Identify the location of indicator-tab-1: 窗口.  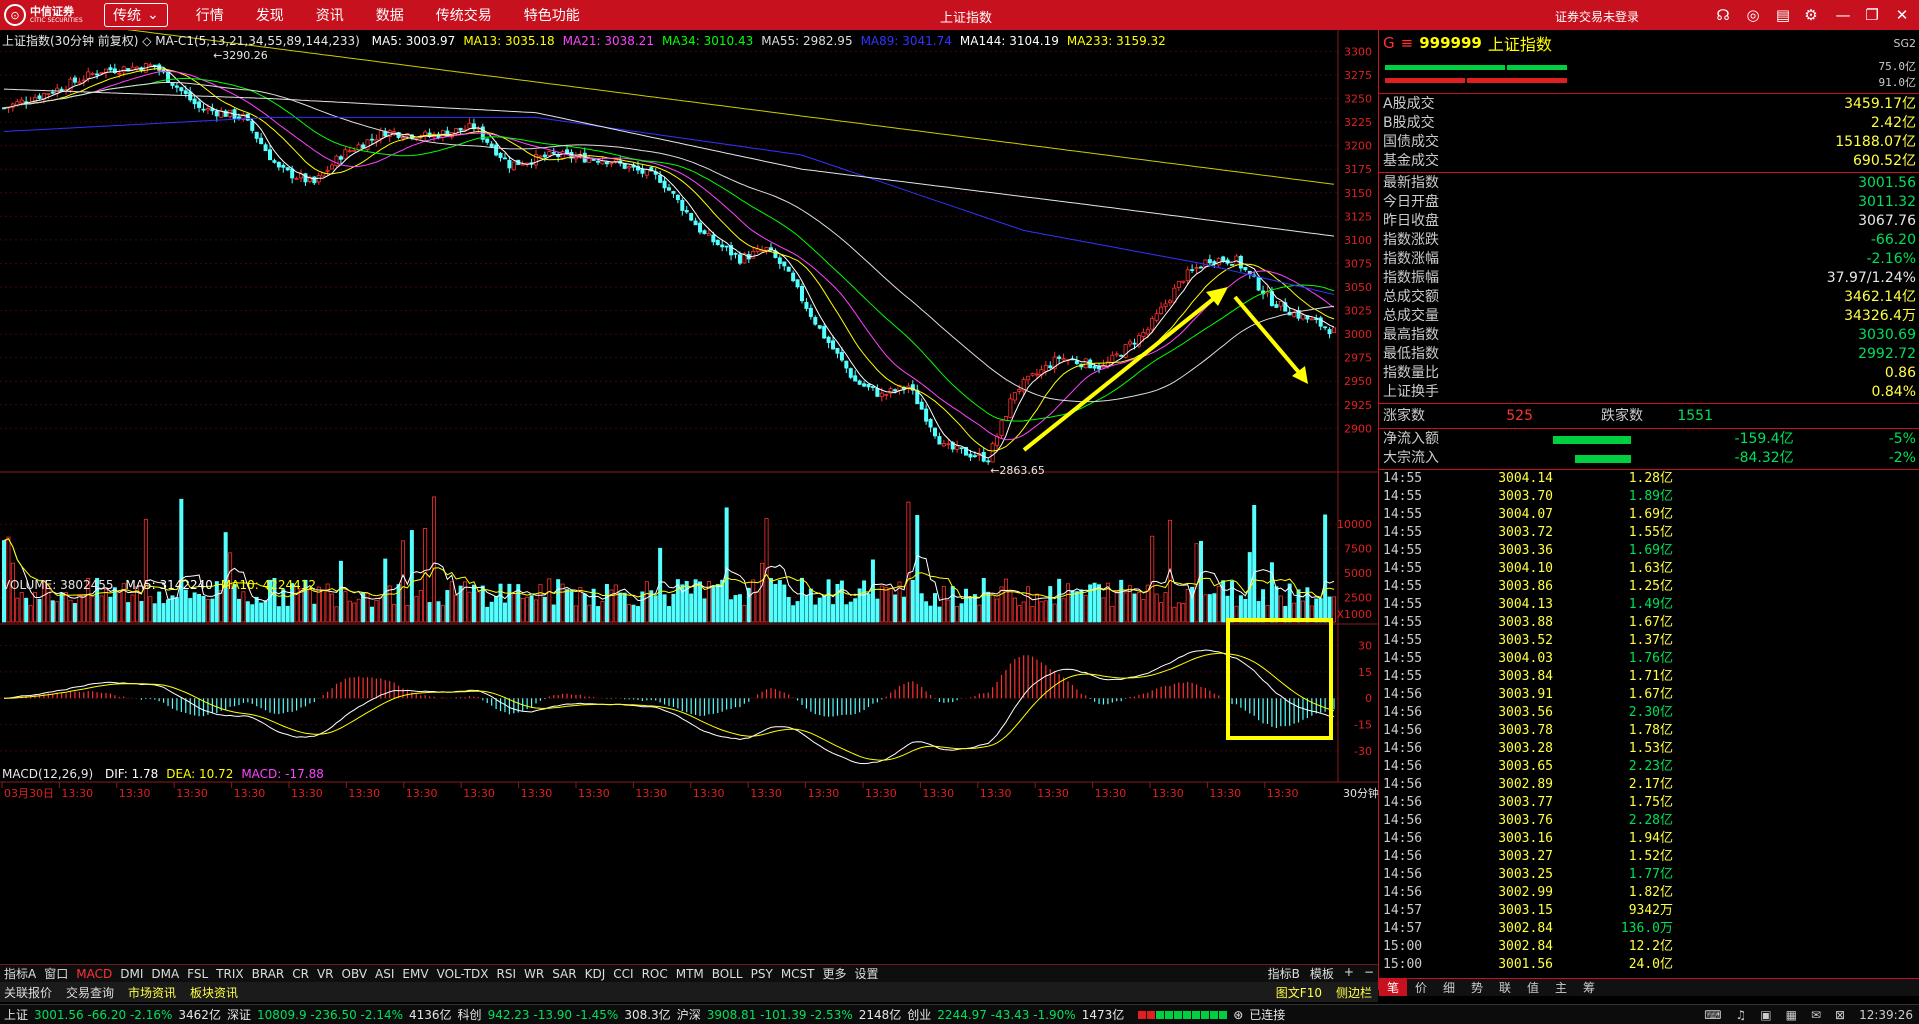
(56, 973).